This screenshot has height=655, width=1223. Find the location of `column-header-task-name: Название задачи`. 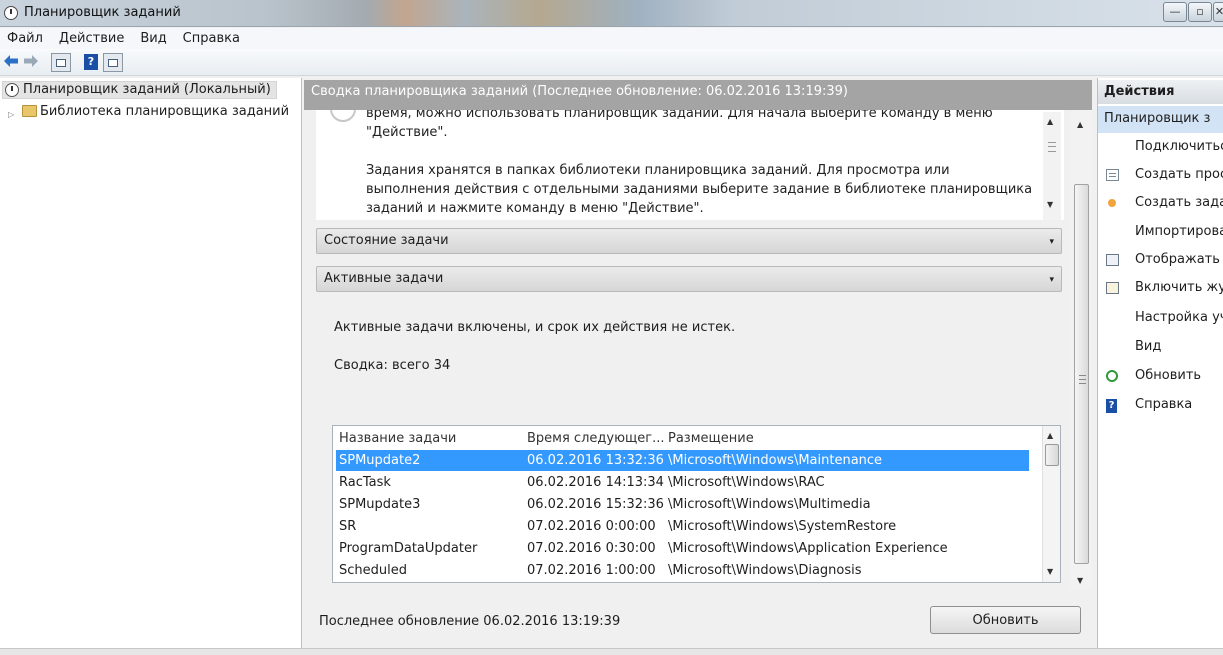

column-header-task-name: Название задачи is located at coordinates (397, 438).